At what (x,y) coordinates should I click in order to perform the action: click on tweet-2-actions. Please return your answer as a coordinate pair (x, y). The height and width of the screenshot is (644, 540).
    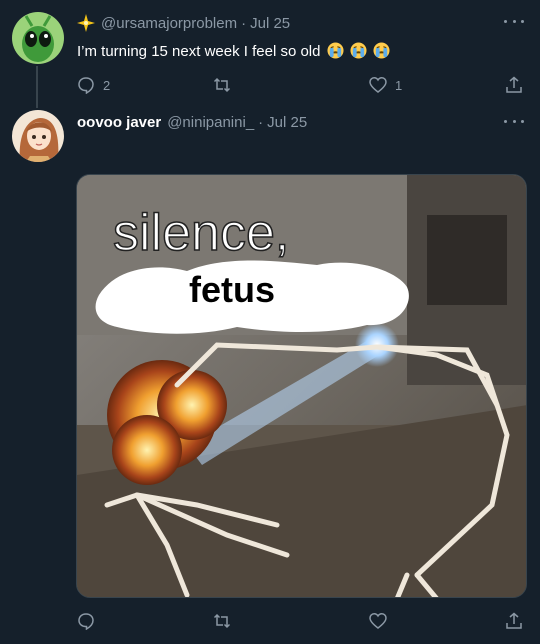
    Looking at the image, I should click on (302, 624).